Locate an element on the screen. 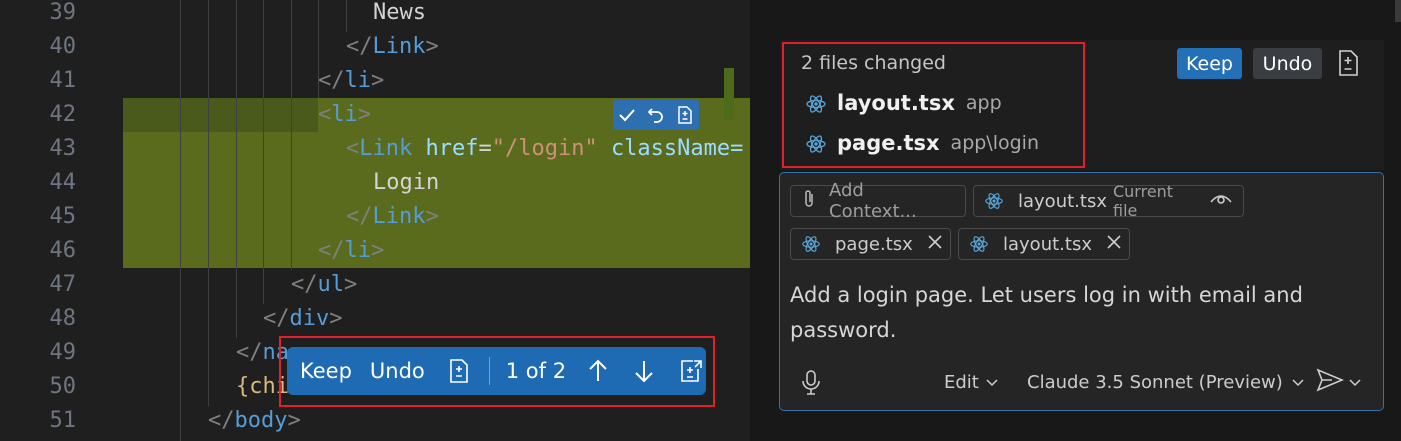 Image resolution: width=1401 pixels, height=441 pixels. code-line: 43 <Link href="/login" className= is located at coordinates (375, 149).